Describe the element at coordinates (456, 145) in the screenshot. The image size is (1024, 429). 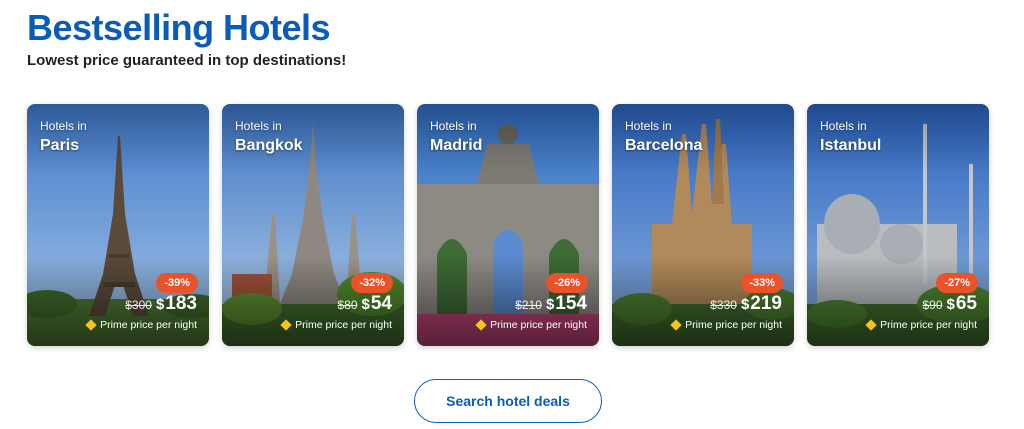
I see `city-name: Madrid` at that location.